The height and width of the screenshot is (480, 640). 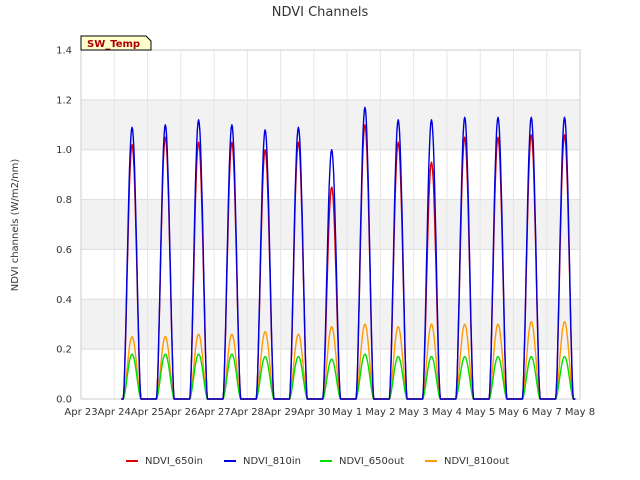 What do you see at coordinates (64, 150) in the screenshot?
I see `y-tick-label: 1.0` at bounding box center [64, 150].